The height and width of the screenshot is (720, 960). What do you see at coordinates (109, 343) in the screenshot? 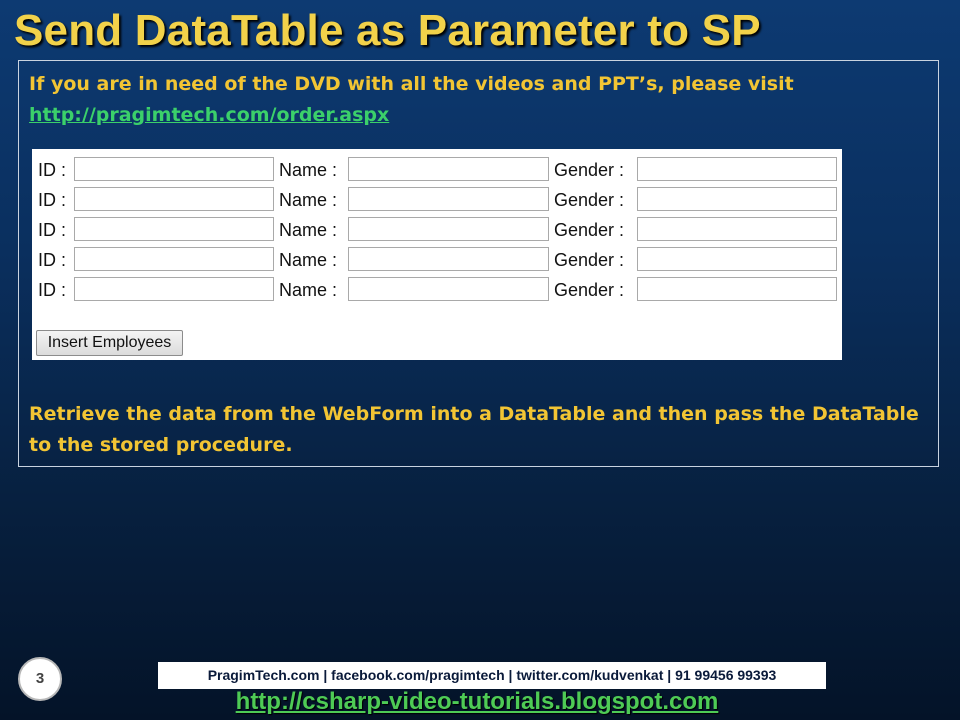
I see `insert-employees-button: Insert Employees` at bounding box center [109, 343].